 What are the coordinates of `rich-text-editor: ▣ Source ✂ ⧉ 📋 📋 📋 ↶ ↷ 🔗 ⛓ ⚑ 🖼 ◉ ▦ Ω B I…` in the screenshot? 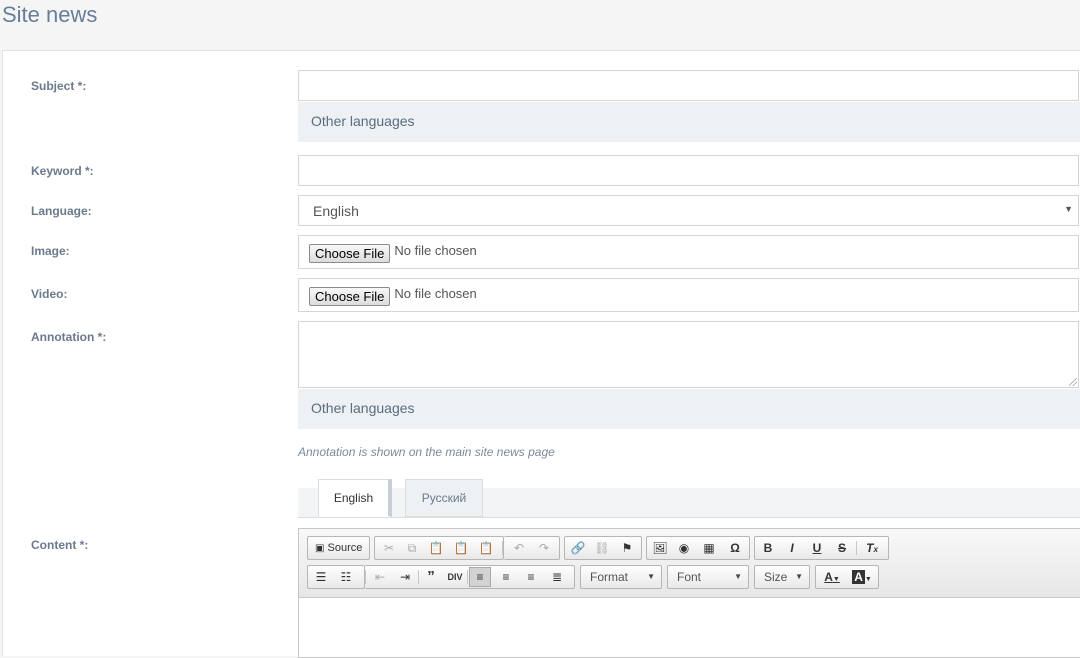 It's located at (689, 593).